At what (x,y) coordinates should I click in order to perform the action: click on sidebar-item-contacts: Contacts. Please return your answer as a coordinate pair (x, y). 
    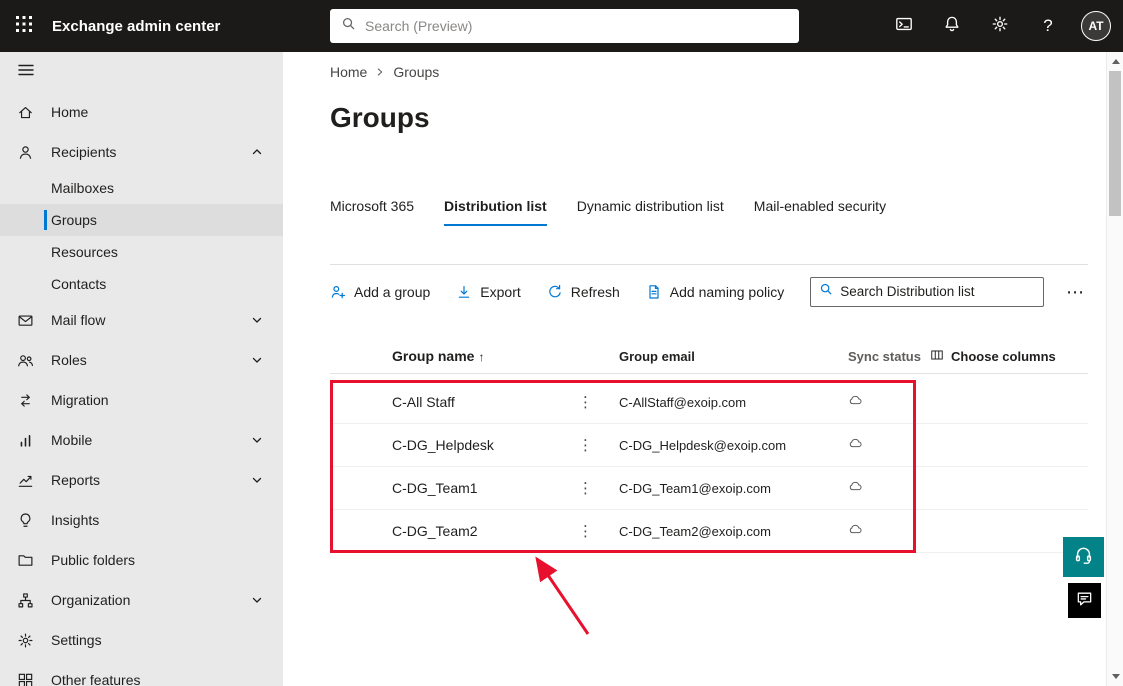
    Looking at the image, I should click on (141, 284).